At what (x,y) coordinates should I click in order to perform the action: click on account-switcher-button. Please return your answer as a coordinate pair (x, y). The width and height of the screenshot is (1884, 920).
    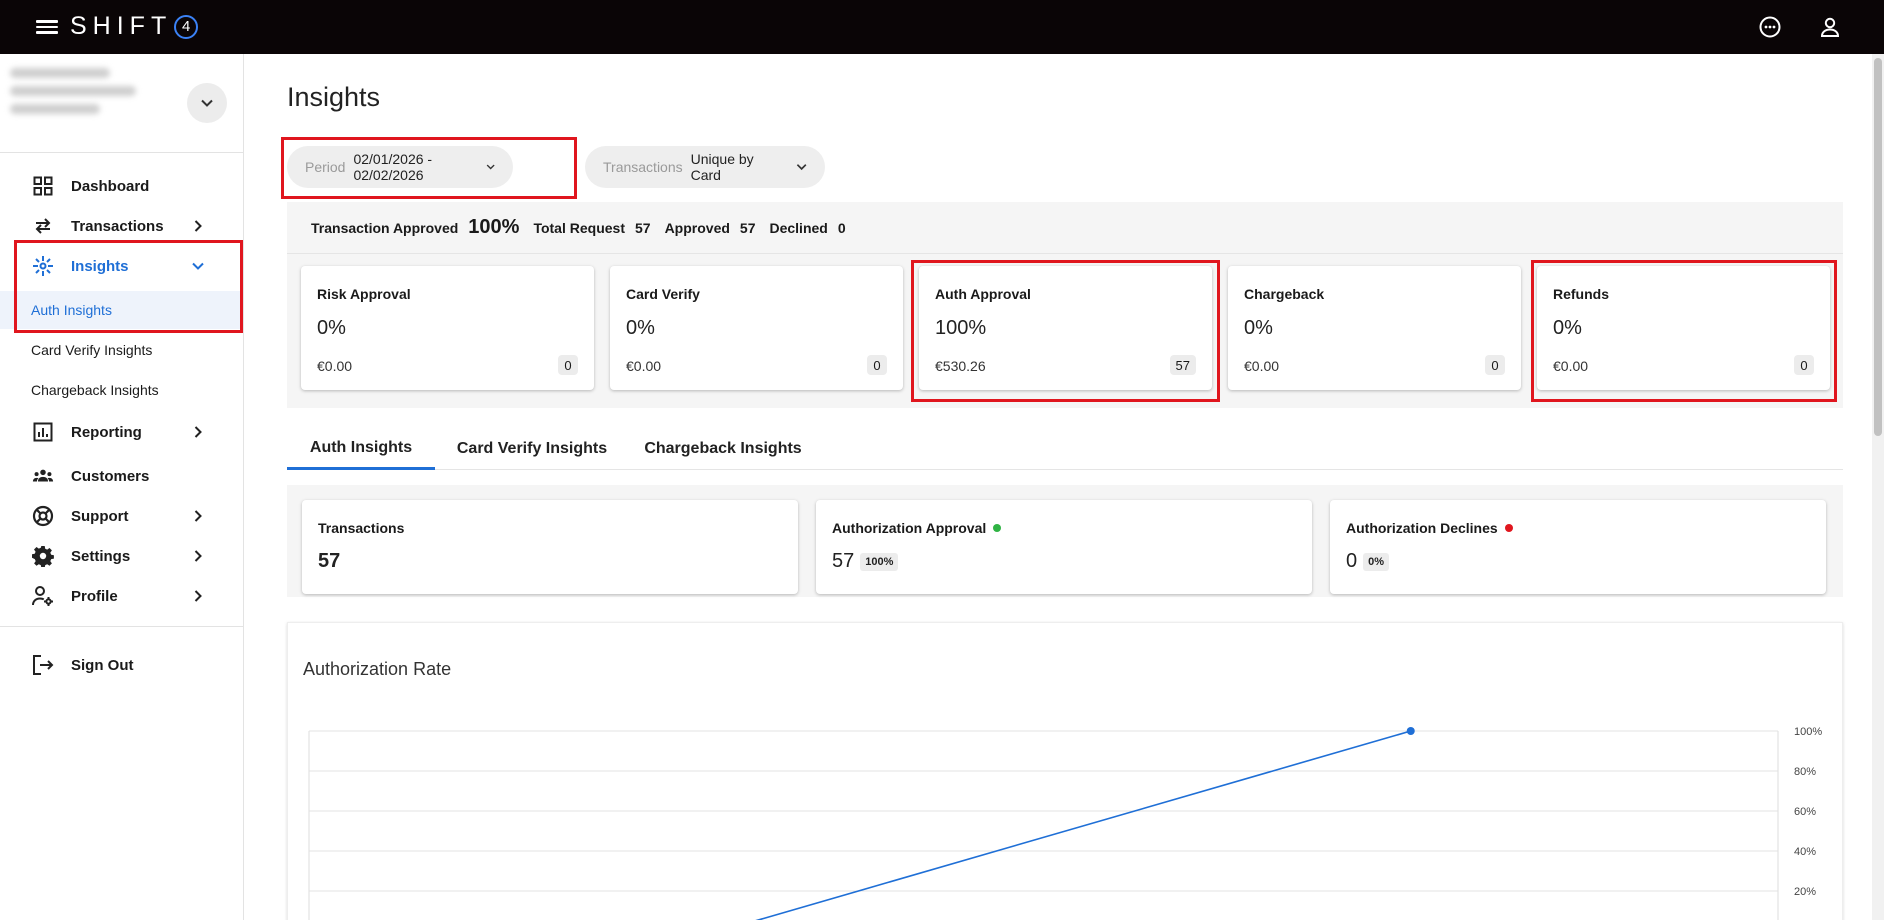
    Looking at the image, I should click on (207, 103).